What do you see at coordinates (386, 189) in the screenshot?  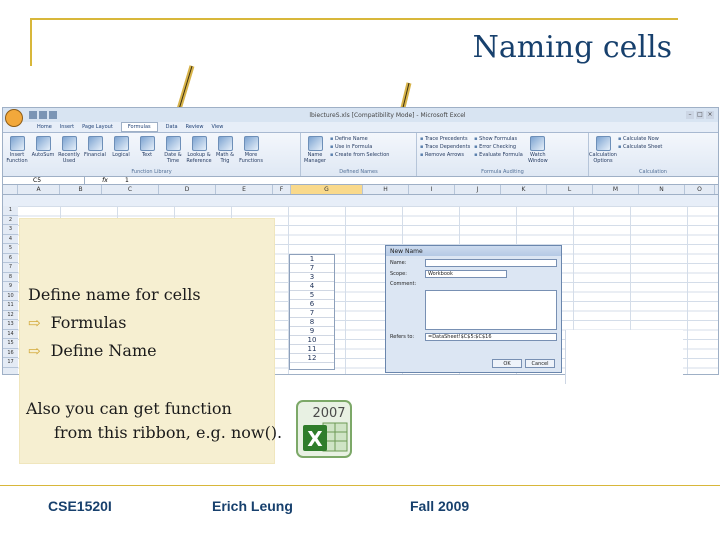 I see `column-header-h: H` at bounding box center [386, 189].